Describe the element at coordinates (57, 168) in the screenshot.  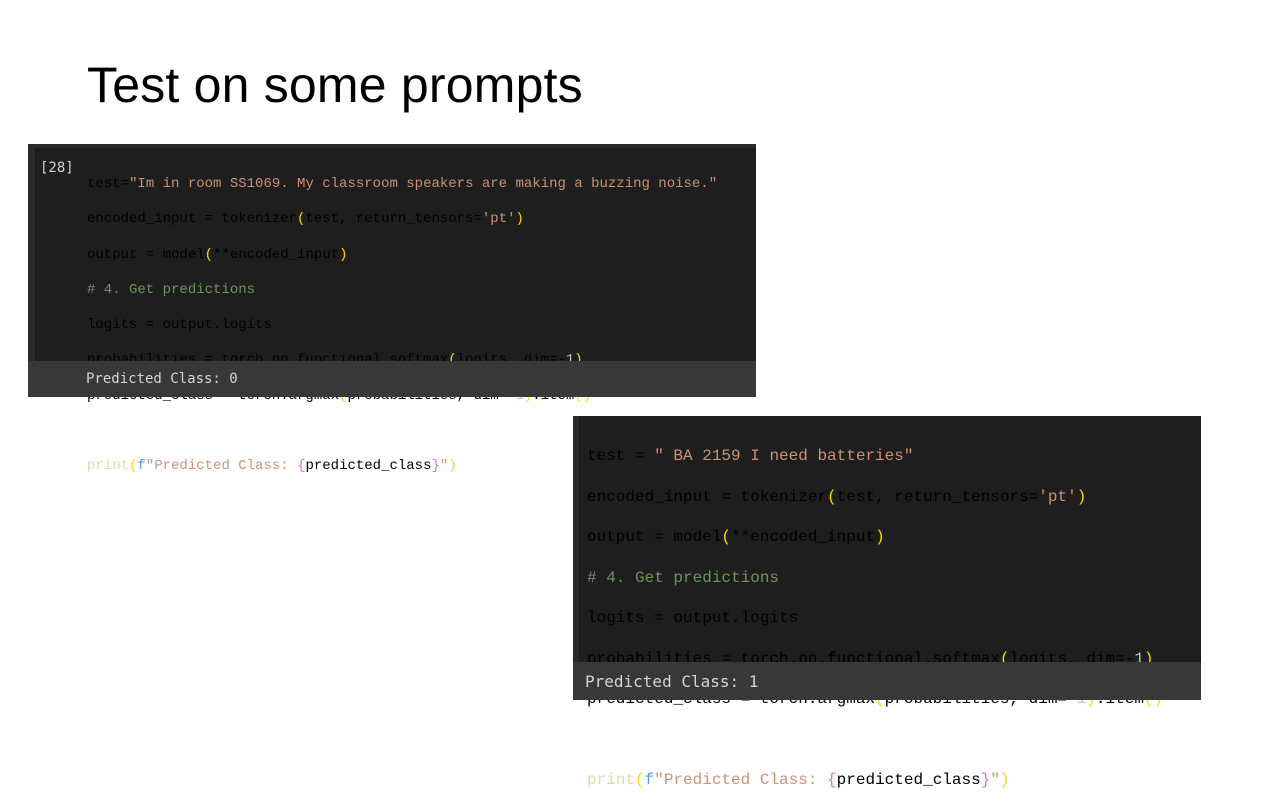
I see `execution-count: [28]` at that location.